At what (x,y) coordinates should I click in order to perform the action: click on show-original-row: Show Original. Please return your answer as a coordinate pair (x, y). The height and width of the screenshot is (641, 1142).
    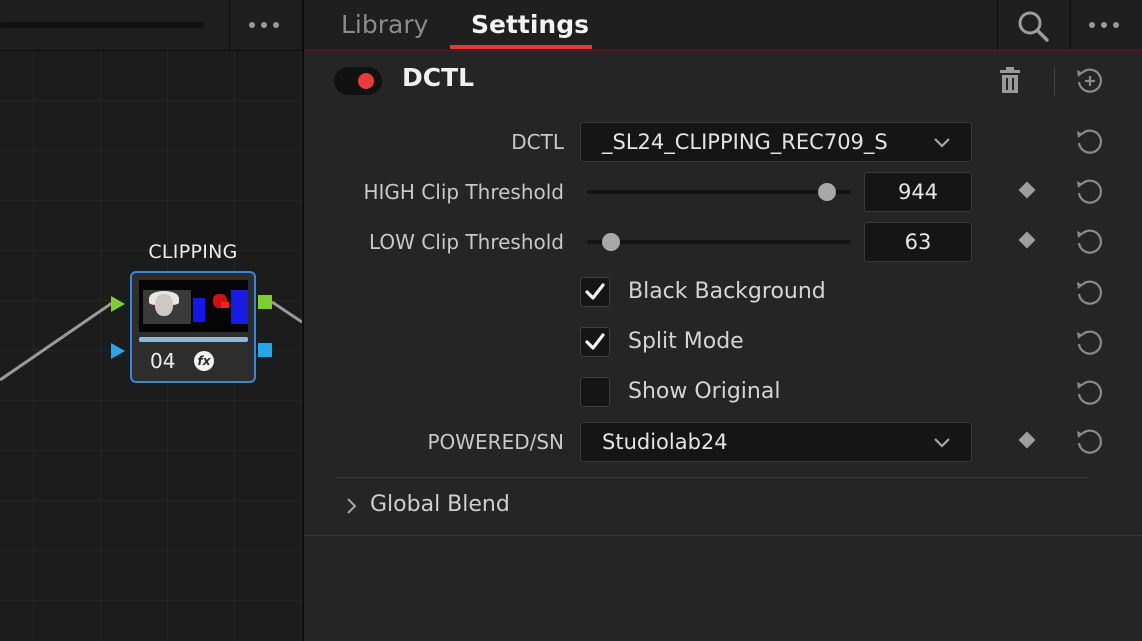
    Looking at the image, I should click on (723, 393).